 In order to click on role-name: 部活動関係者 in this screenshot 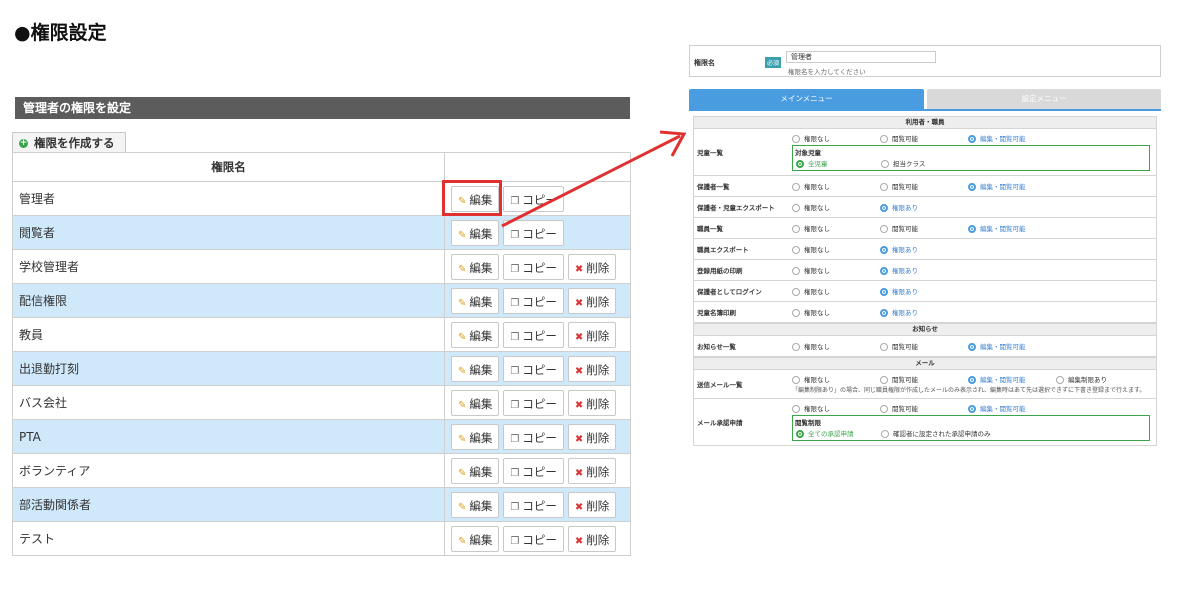, I will do `click(228, 504)`.